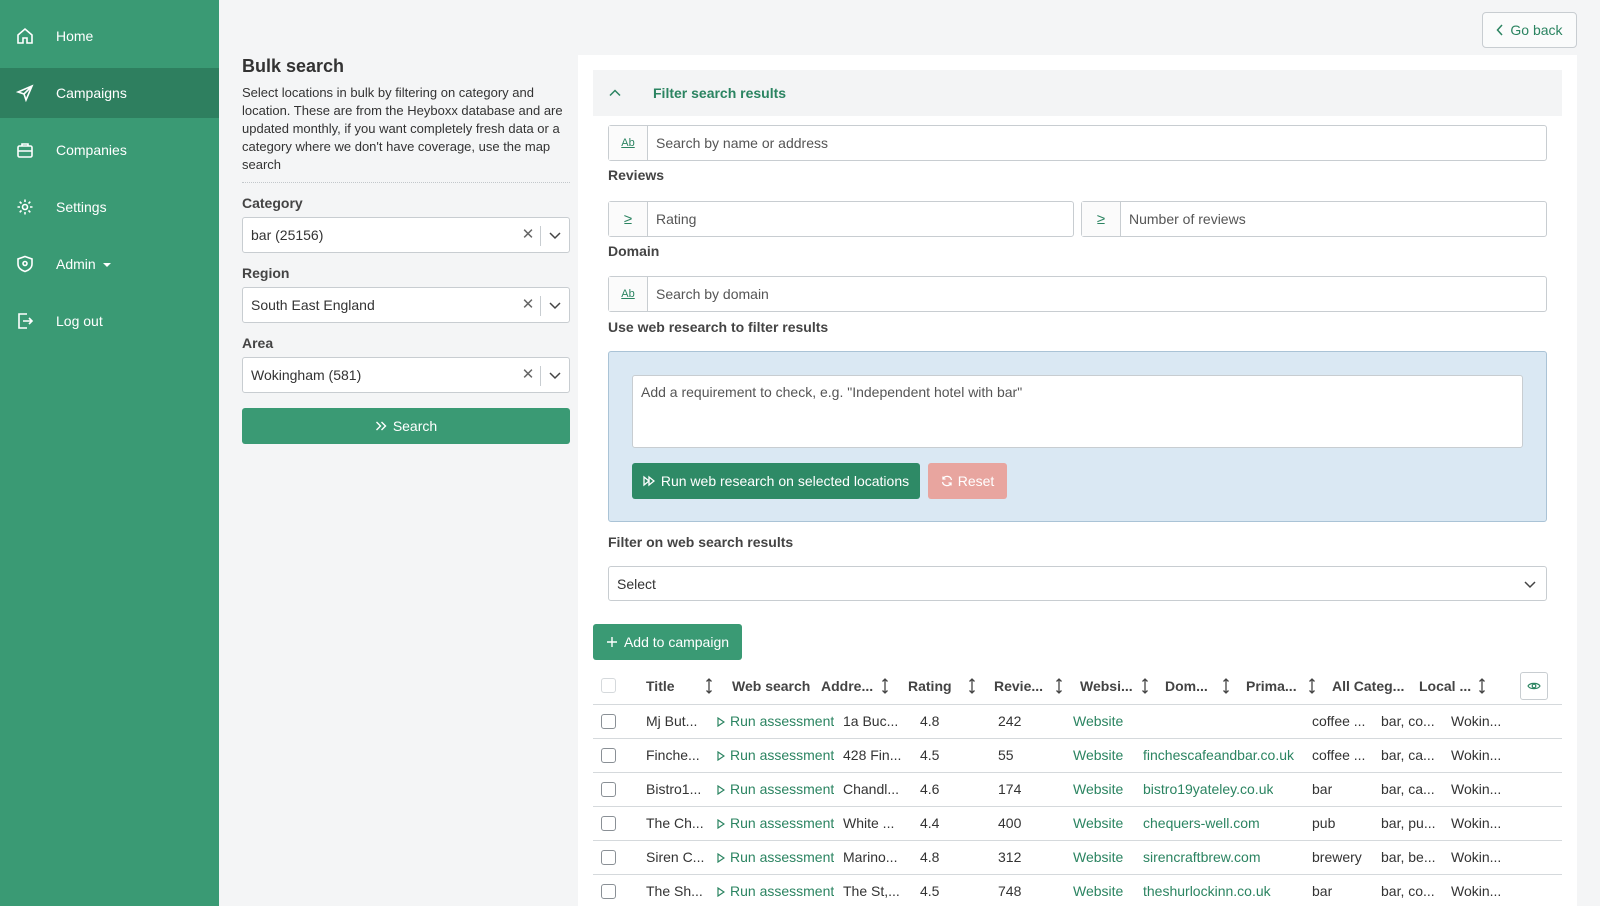 Image resolution: width=1600 pixels, height=906 pixels. Describe the element at coordinates (1077, 583) in the screenshot. I see `web-search-filter-select: Select` at that location.